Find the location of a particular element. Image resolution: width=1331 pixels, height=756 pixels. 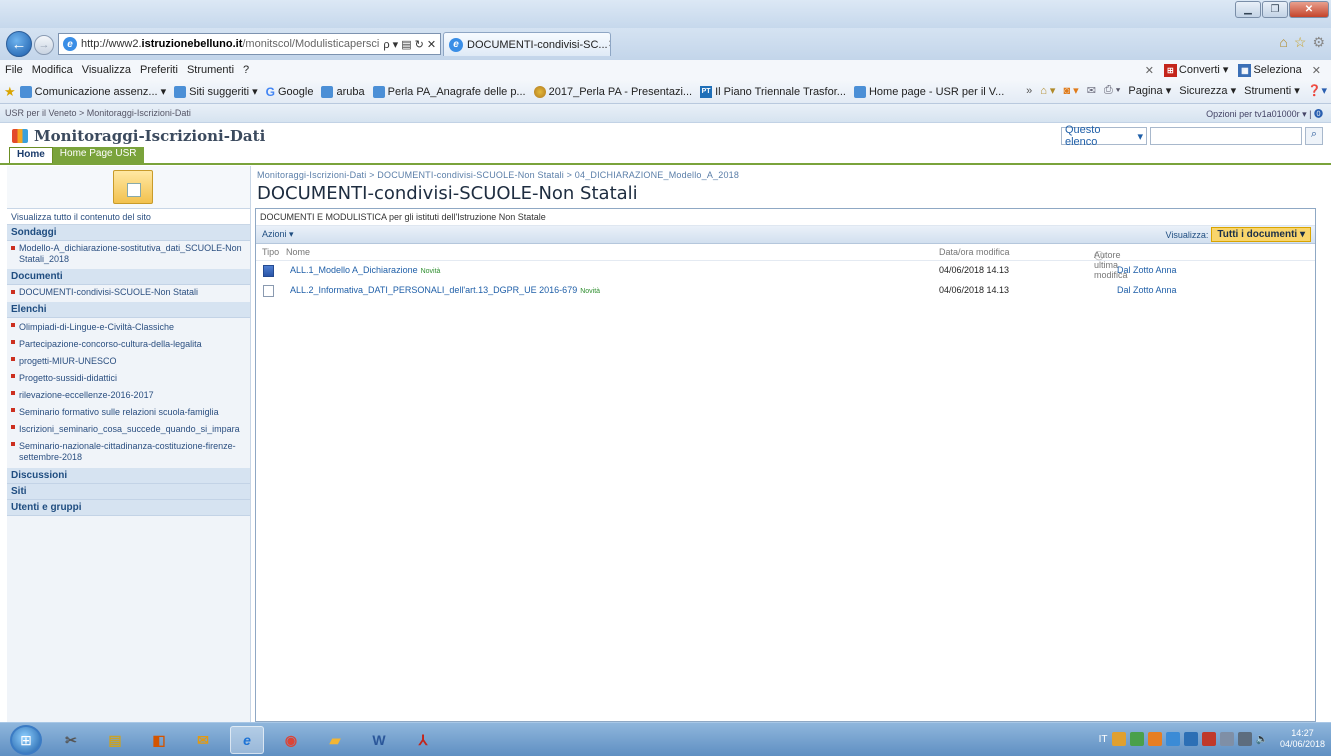

rss-icon: ◙ ▾ is located at coordinates (1070, 90).